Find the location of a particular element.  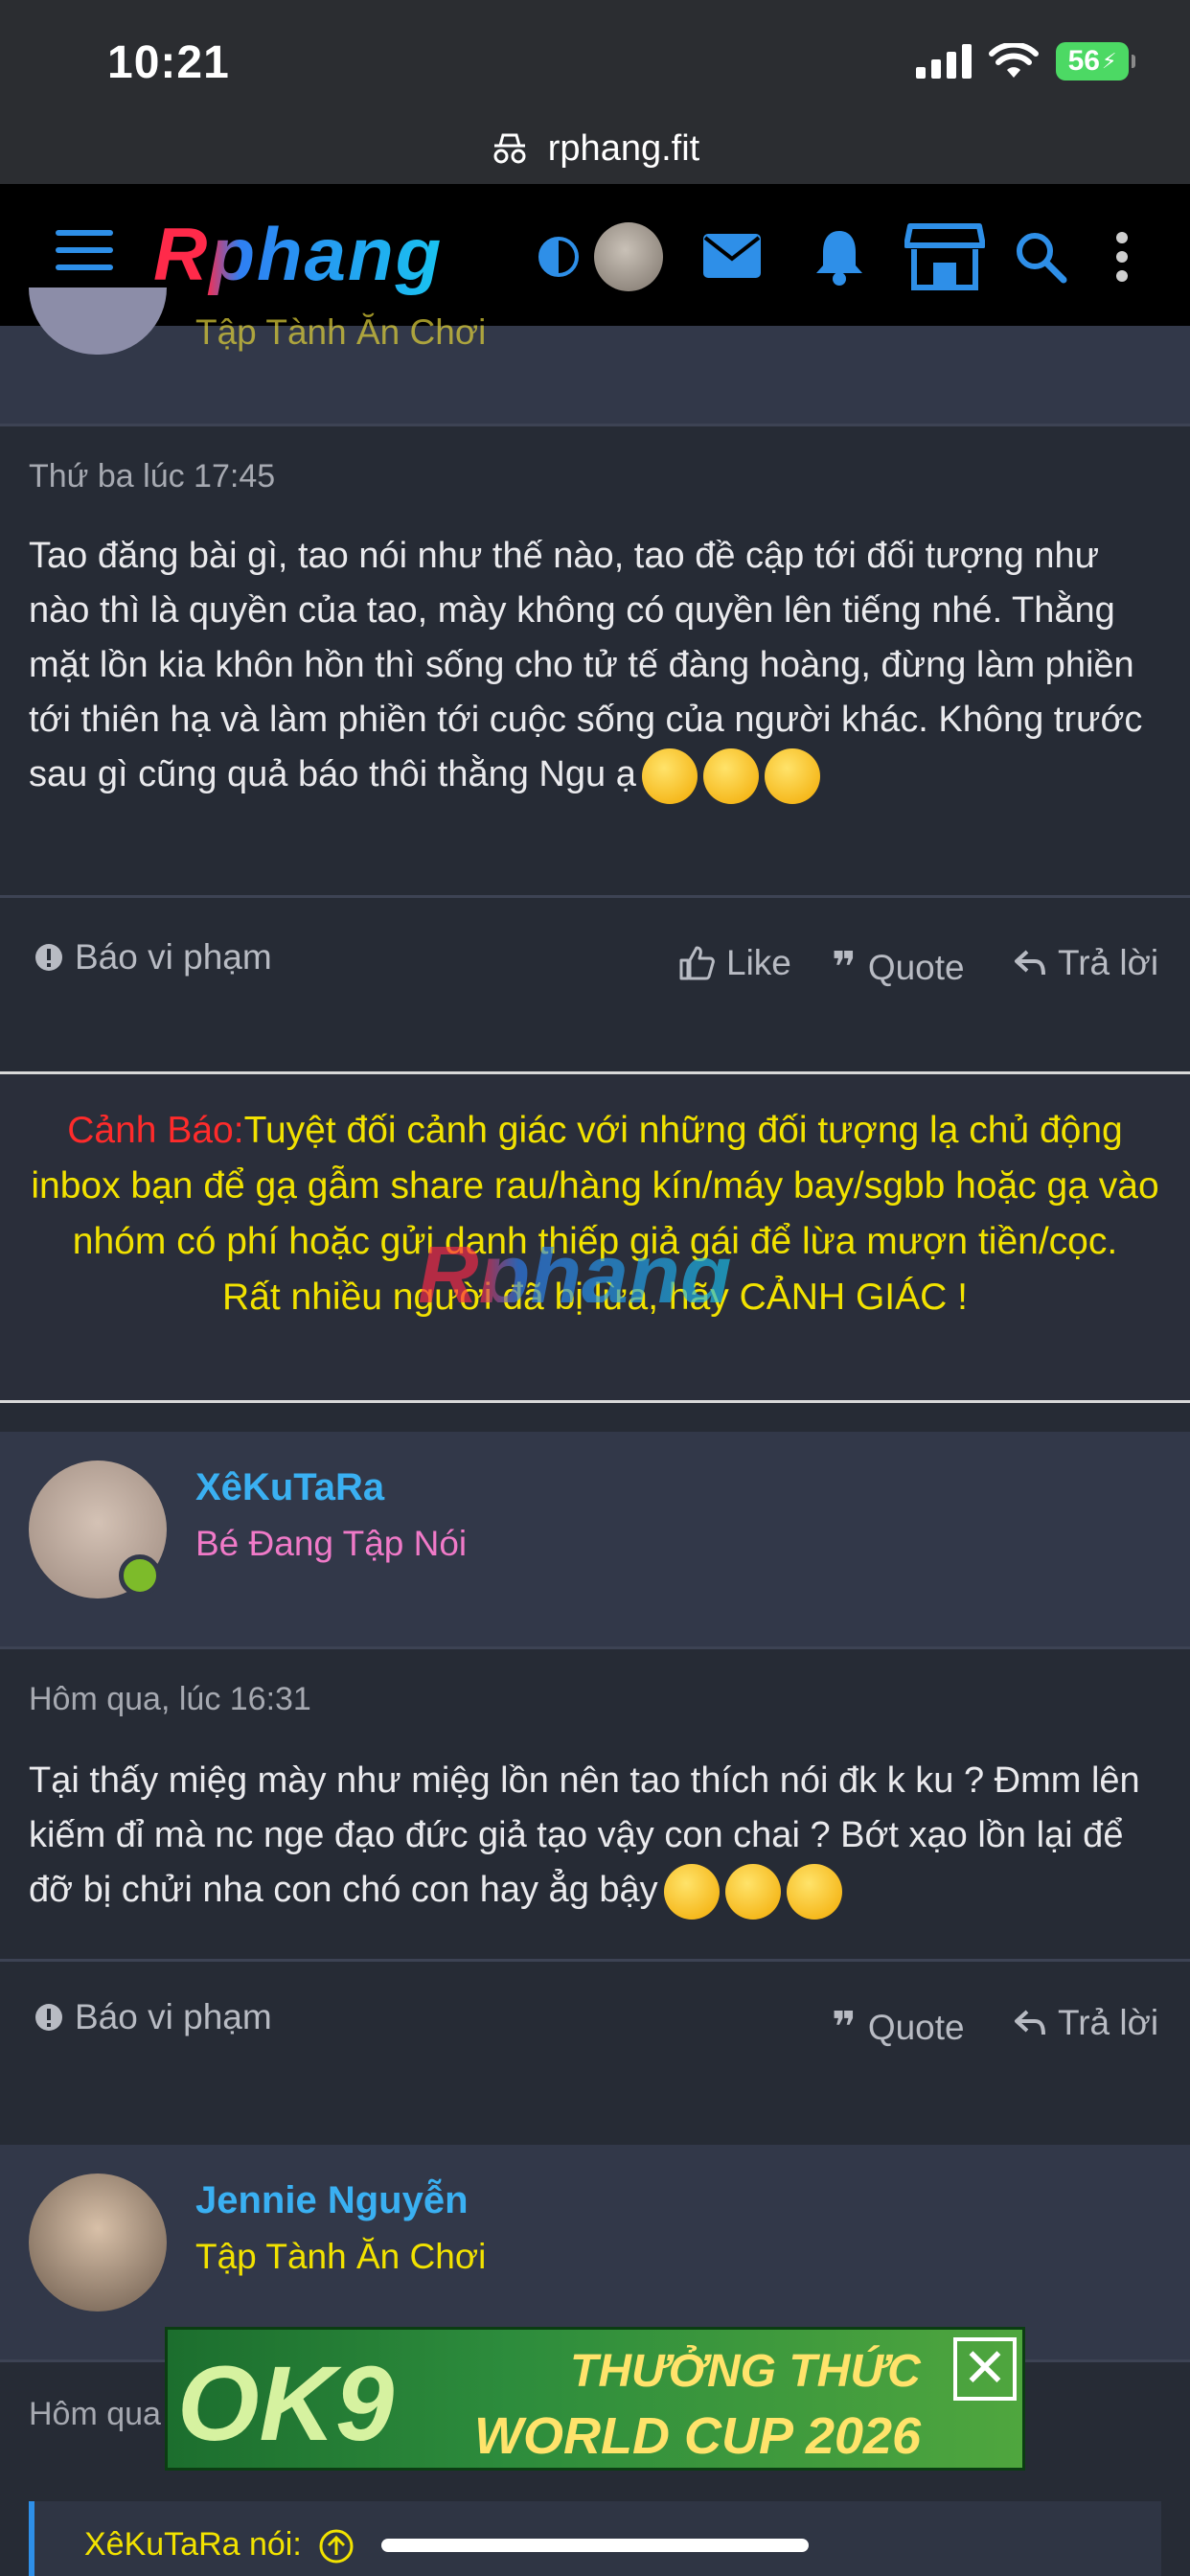

post3-avatar is located at coordinates (98, 2243).